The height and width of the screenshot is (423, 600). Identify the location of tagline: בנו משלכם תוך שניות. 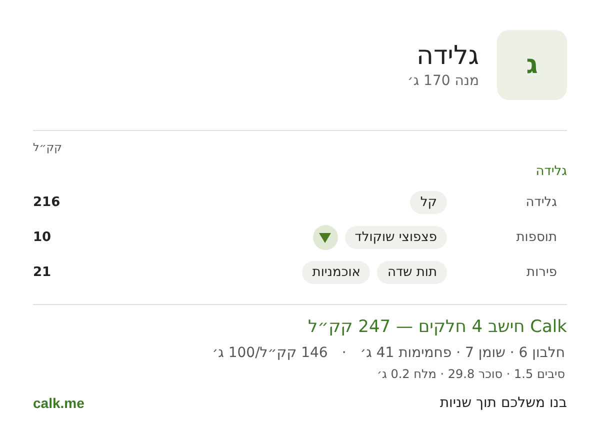
(503, 403).